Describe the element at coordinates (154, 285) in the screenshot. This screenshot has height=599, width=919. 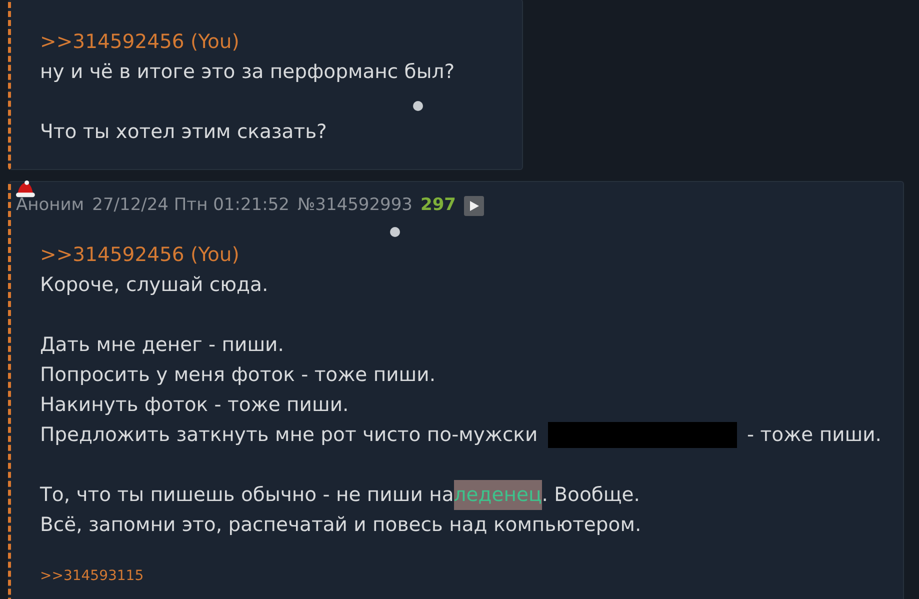
I see `post-text: Короче, слушай сюда.` at that location.